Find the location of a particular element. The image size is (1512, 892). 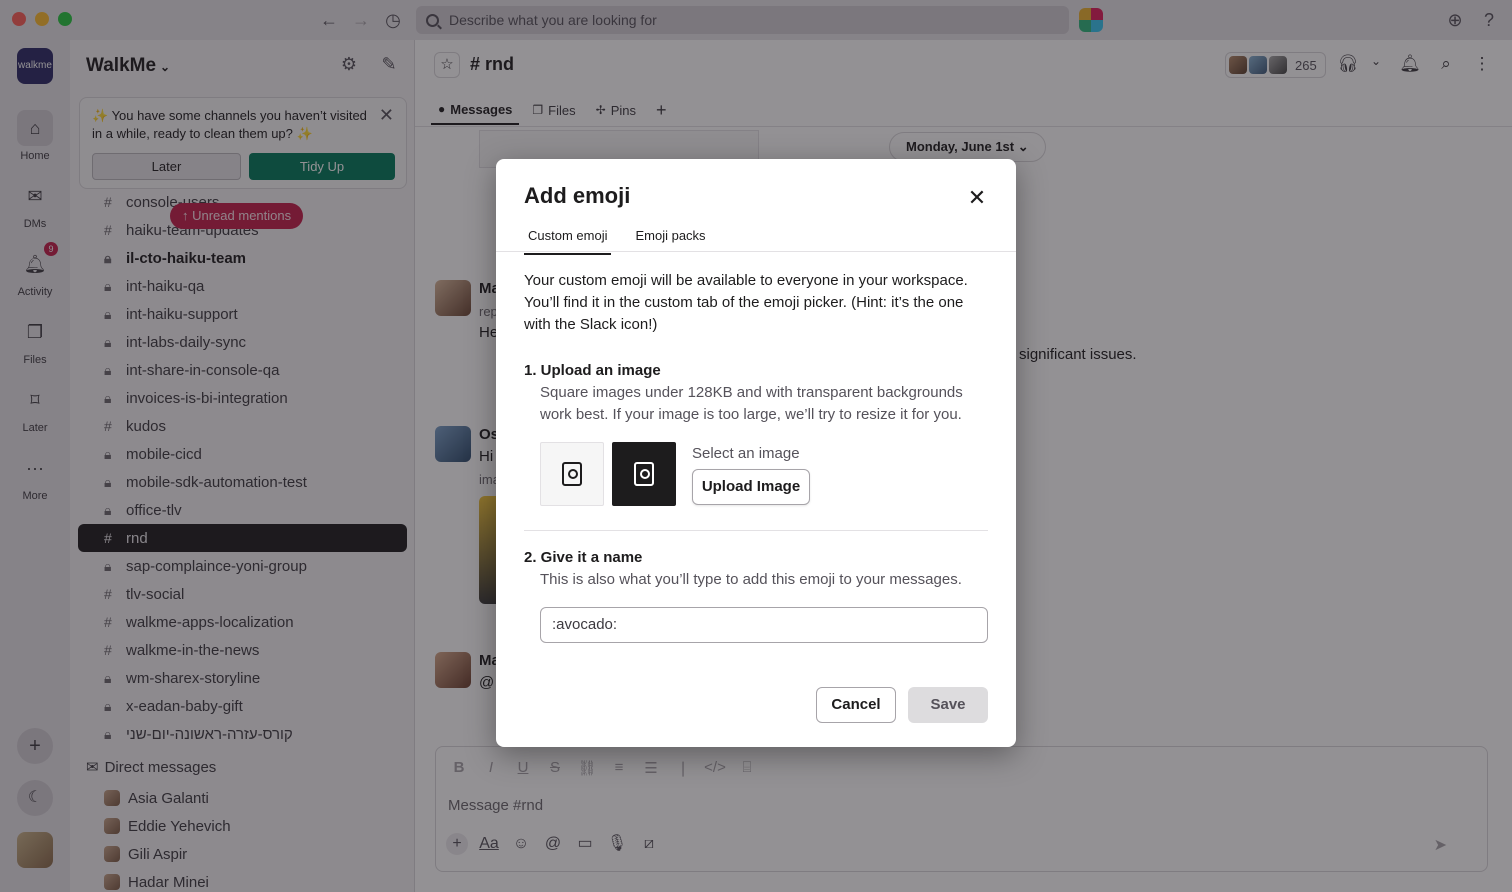

light-preview is located at coordinates (572, 474).